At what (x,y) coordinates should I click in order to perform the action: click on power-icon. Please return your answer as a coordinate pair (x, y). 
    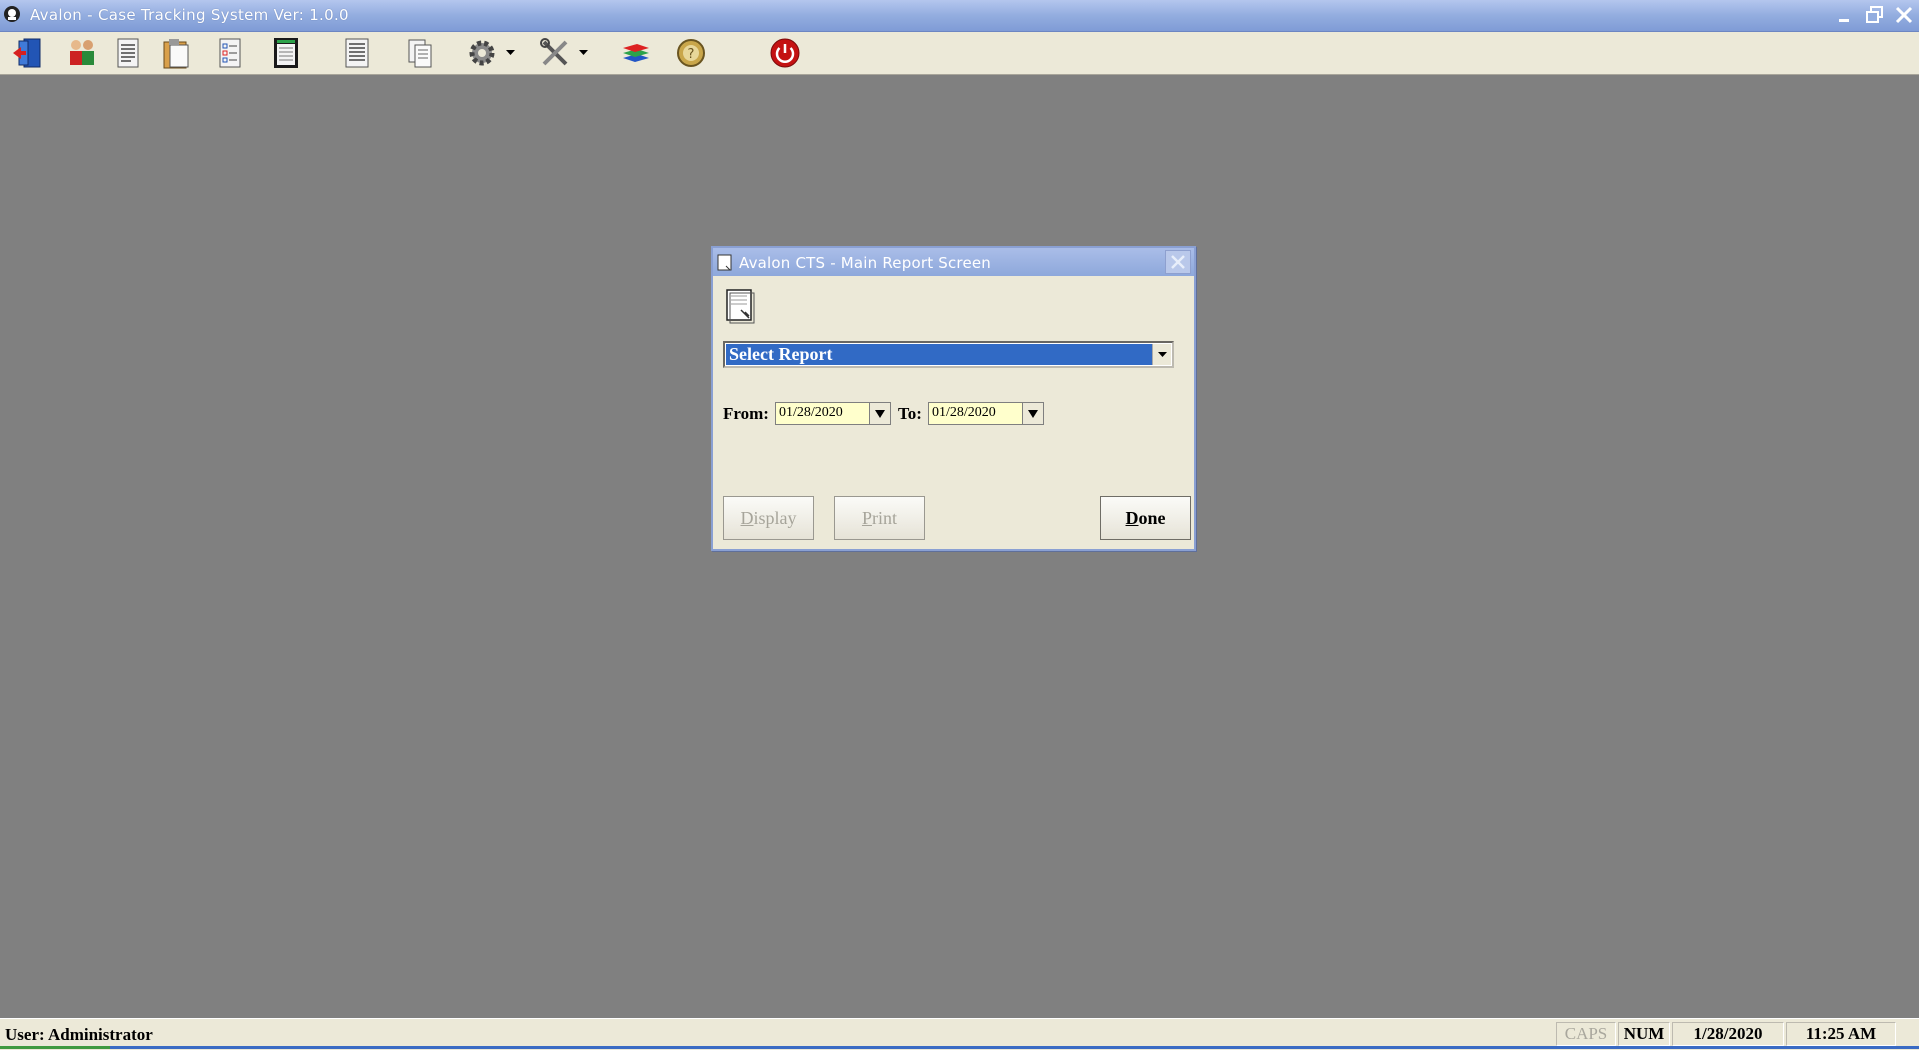
    Looking at the image, I should click on (785, 53).